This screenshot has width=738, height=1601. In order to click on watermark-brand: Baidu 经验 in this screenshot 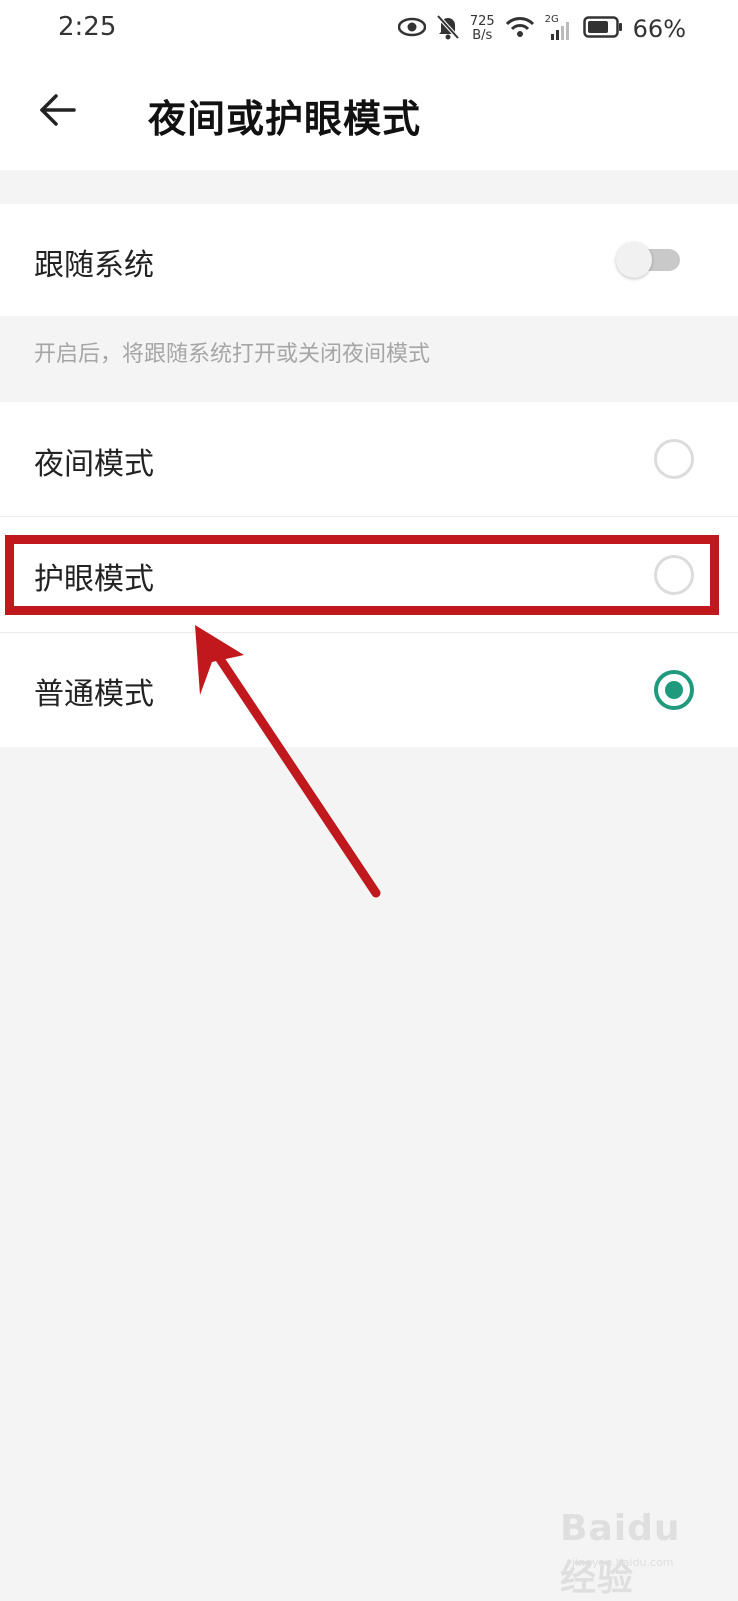, I will do `click(620, 1553)`.